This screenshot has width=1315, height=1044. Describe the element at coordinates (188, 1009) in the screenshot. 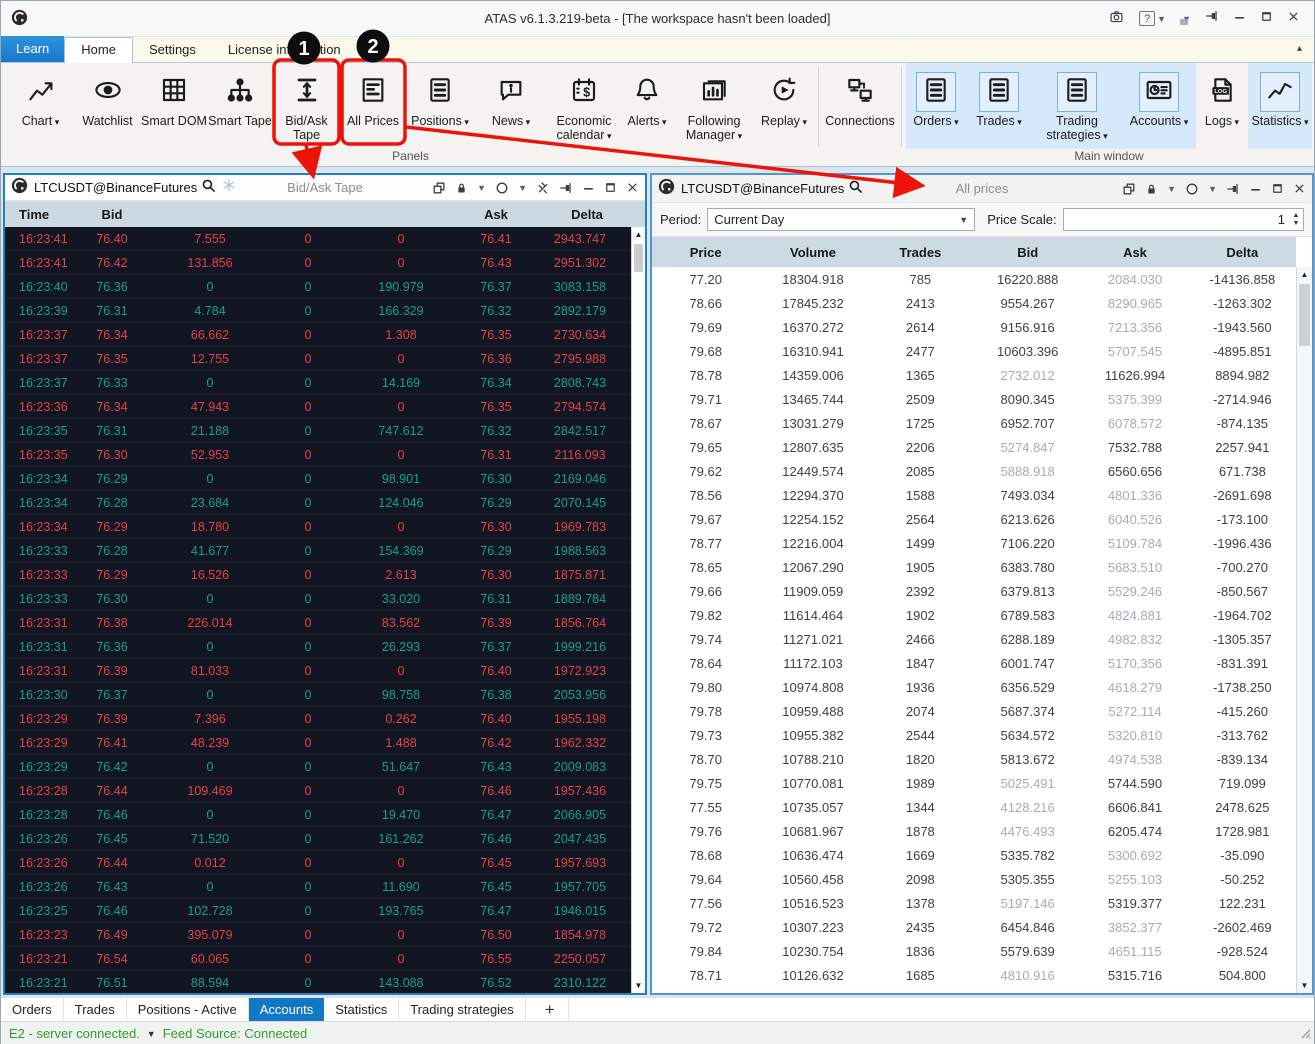

I see `bottom-tab-positions-active: Positions - Active` at that location.